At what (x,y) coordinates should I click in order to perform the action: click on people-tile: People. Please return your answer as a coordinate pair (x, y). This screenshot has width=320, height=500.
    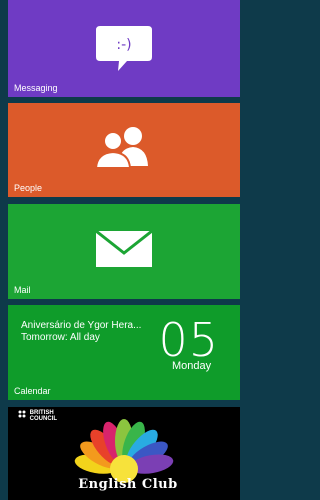
    Looking at the image, I should click on (124, 150).